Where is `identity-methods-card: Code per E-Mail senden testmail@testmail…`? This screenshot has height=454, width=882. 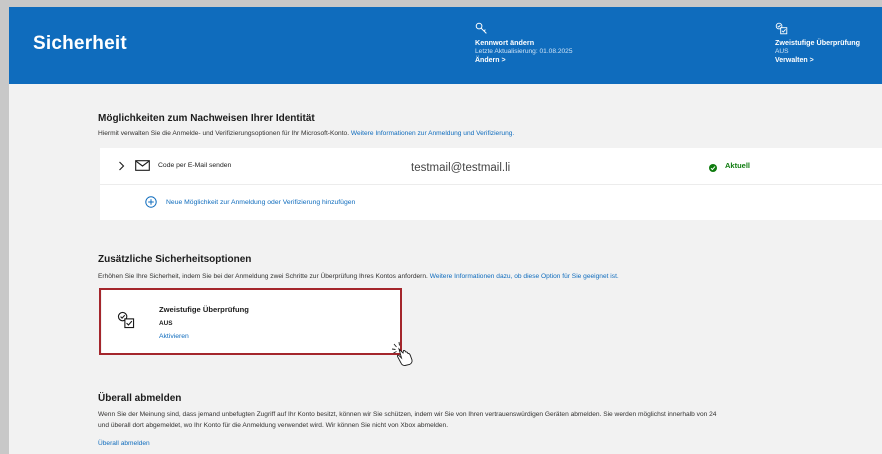 identity-methods-card: Code per E-Mail senden testmail@testmail… is located at coordinates (491, 184).